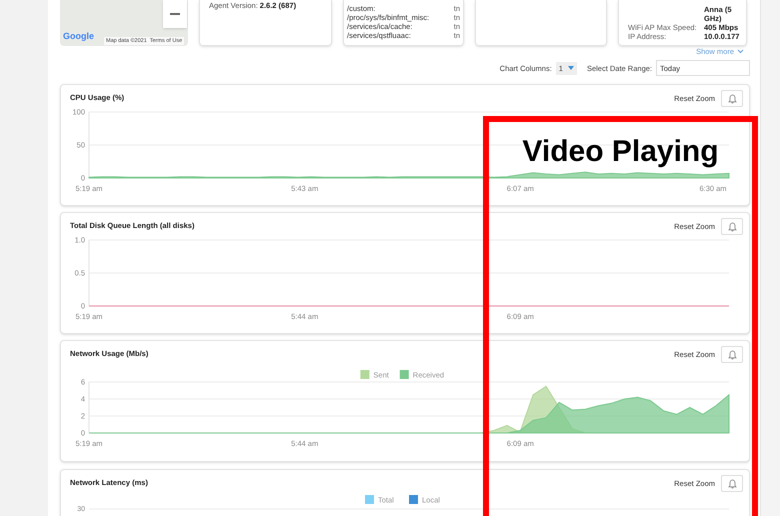  Describe the element at coordinates (740, 51) in the screenshot. I see `chevron-down-icon` at that location.